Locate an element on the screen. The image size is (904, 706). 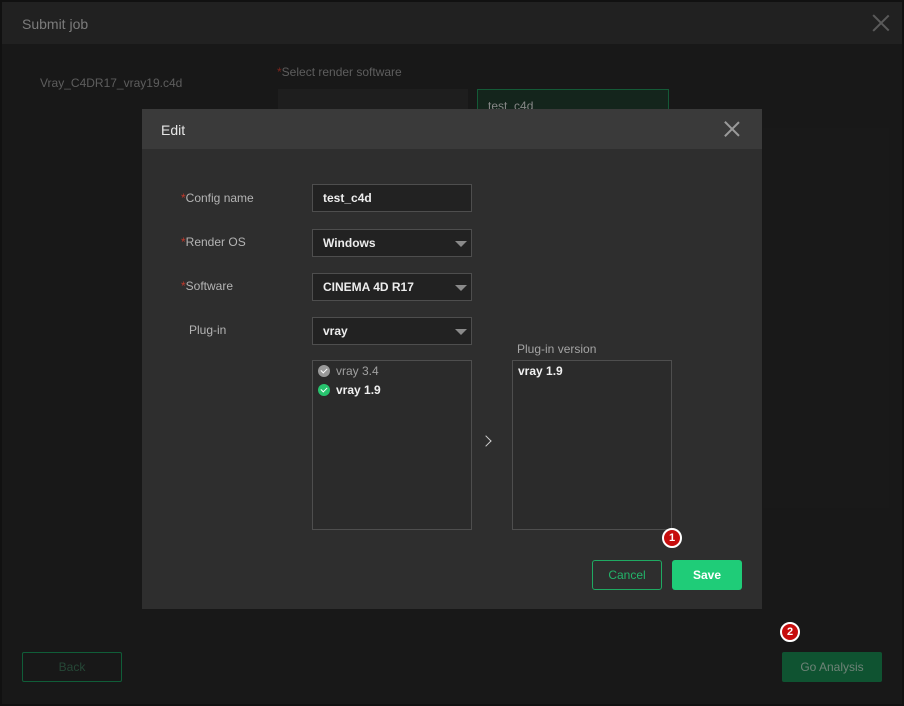
step-badge-1: 1 is located at coordinates (672, 538).